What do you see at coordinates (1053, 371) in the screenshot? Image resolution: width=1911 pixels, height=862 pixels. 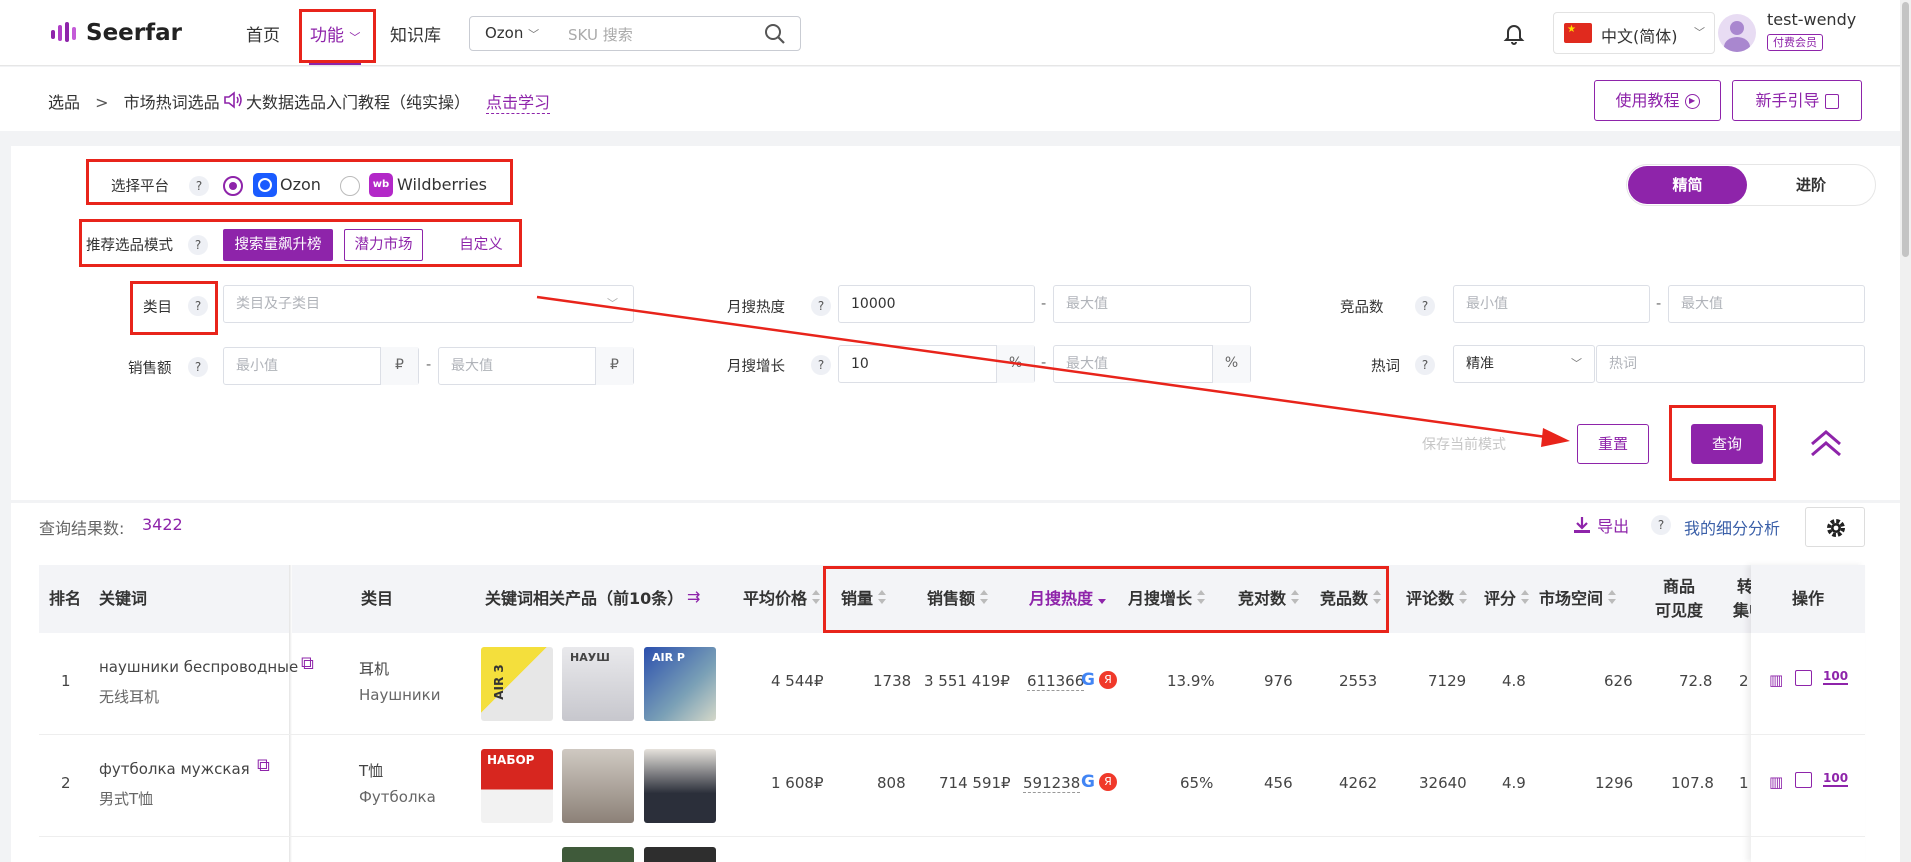 I see `annotation-arrow` at bounding box center [1053, 371].